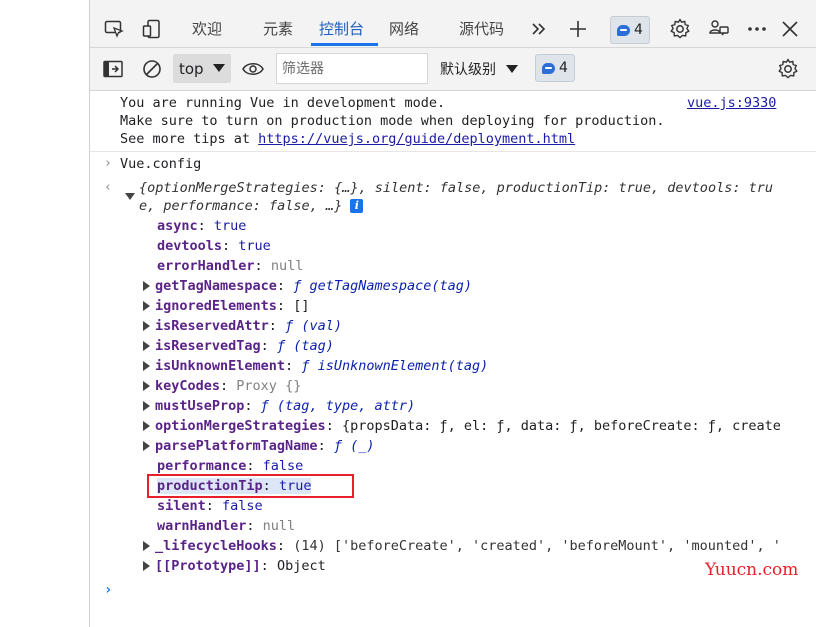 This screenshot has width=816, height=627. Describe the element at coordinates (108, 590) in the screenshot. I see `console-input-prompt: ›` at that location.